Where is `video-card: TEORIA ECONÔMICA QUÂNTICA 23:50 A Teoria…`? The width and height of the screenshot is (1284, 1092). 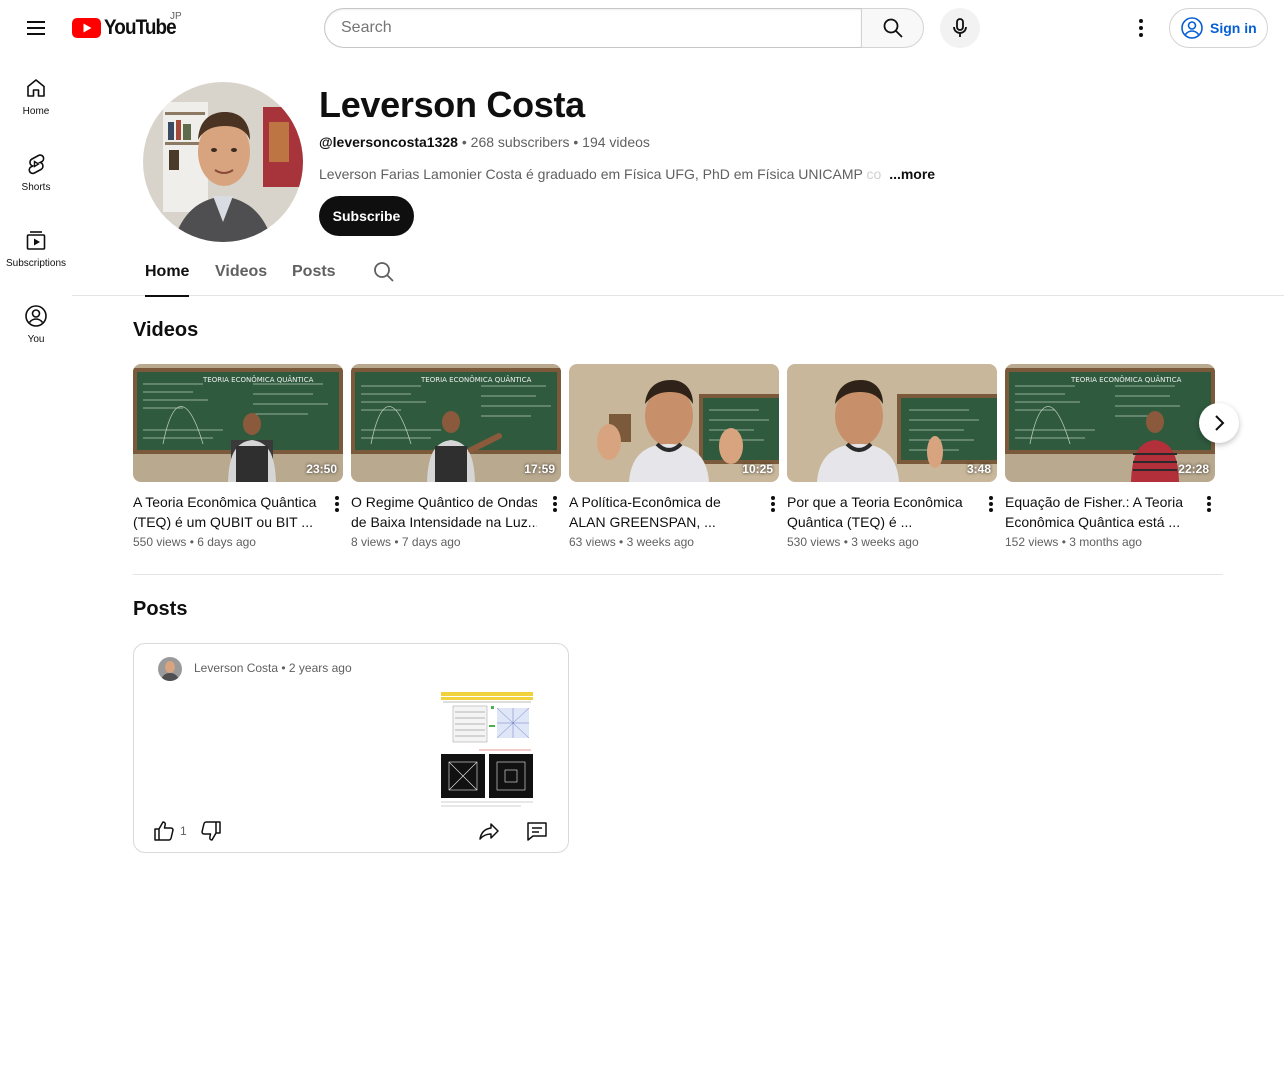 video-card: TEORIA ECONÔMICA QUÂNTICA 23:50 A Teoria… is located at coordinates (238, 457).